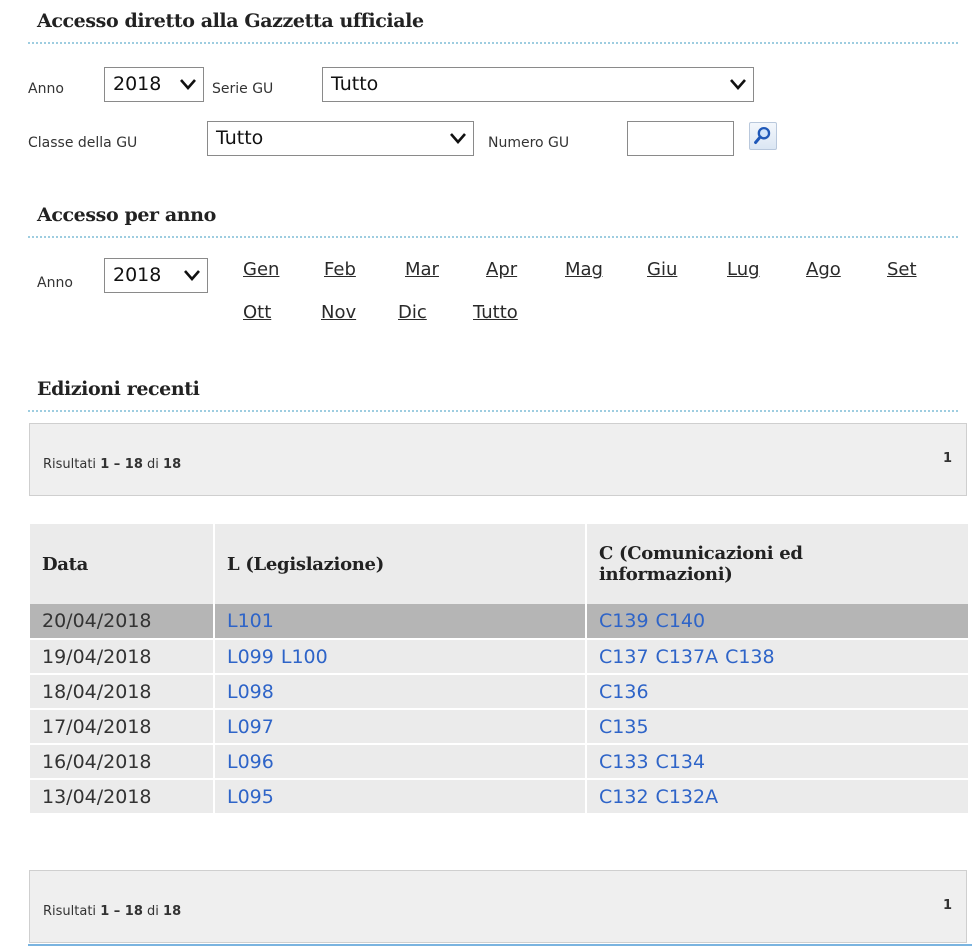 The image size is (972, 952). I want to click on cell-legislazione: L097, so click(399, 727).